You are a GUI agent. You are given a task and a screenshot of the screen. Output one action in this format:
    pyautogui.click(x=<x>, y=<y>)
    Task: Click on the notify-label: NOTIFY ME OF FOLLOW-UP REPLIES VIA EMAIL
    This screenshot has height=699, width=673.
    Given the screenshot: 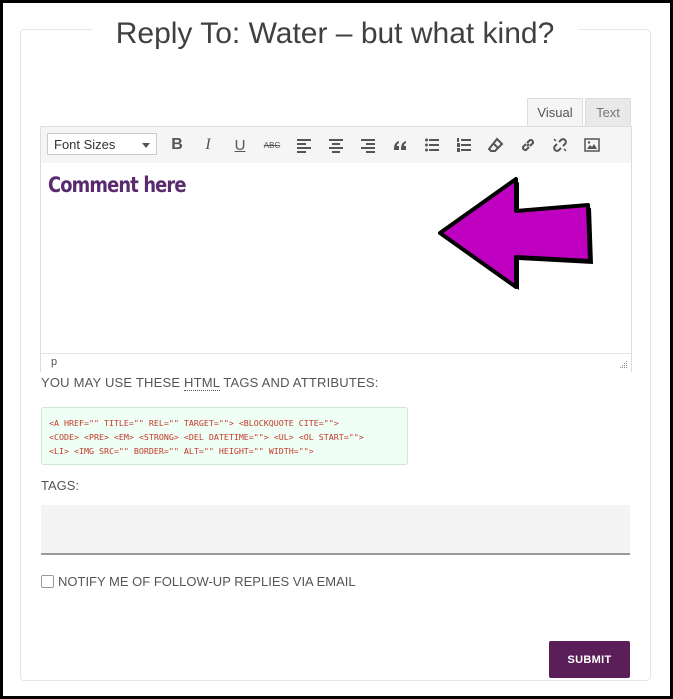 What is the action you would take?
    pyautogui.click(x=207, y=581)
    